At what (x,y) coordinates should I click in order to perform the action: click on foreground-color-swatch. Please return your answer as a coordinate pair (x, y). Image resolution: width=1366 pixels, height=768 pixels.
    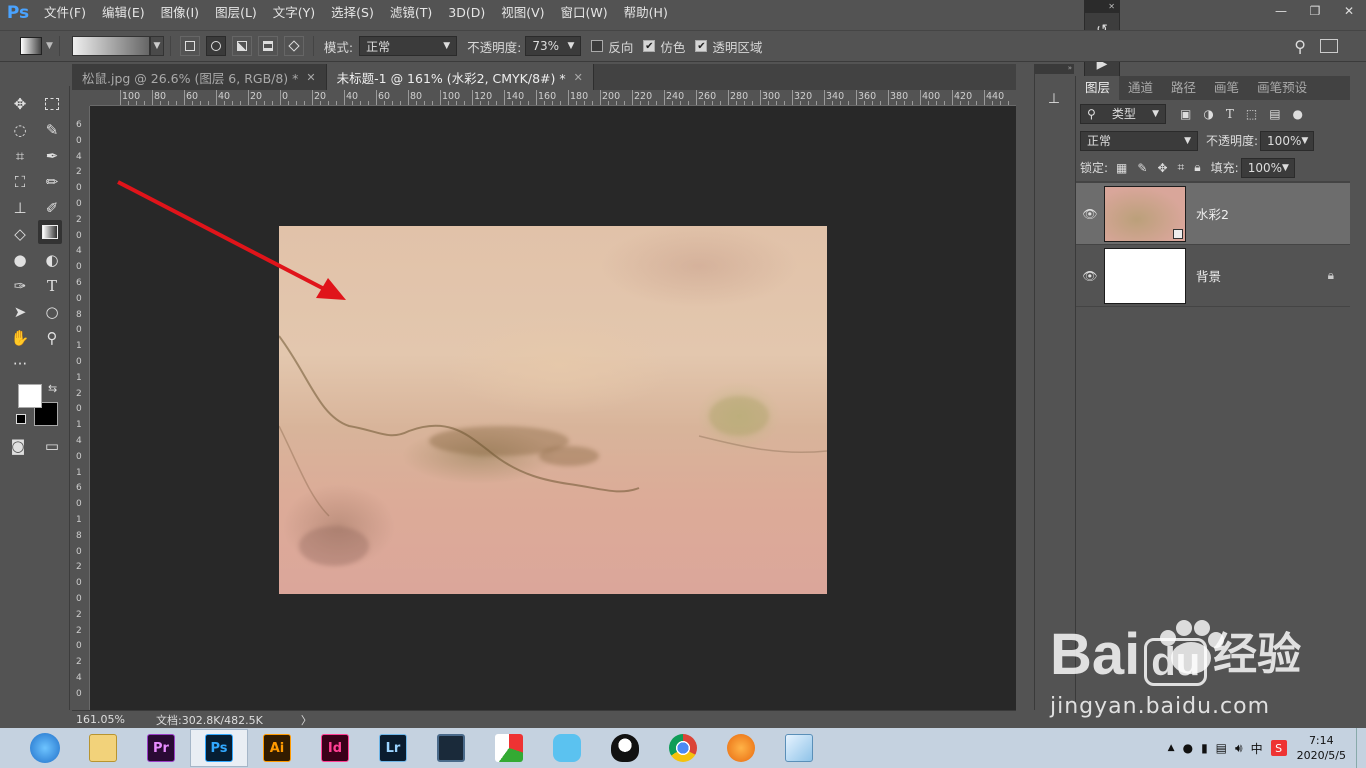
    Looking at the image, I should click on (30, 396).